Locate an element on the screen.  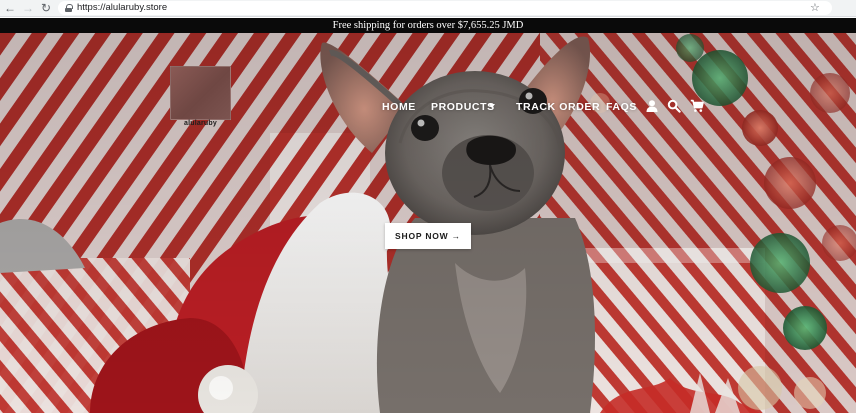
chevron-down-icon is located at coordinates (492, 106).